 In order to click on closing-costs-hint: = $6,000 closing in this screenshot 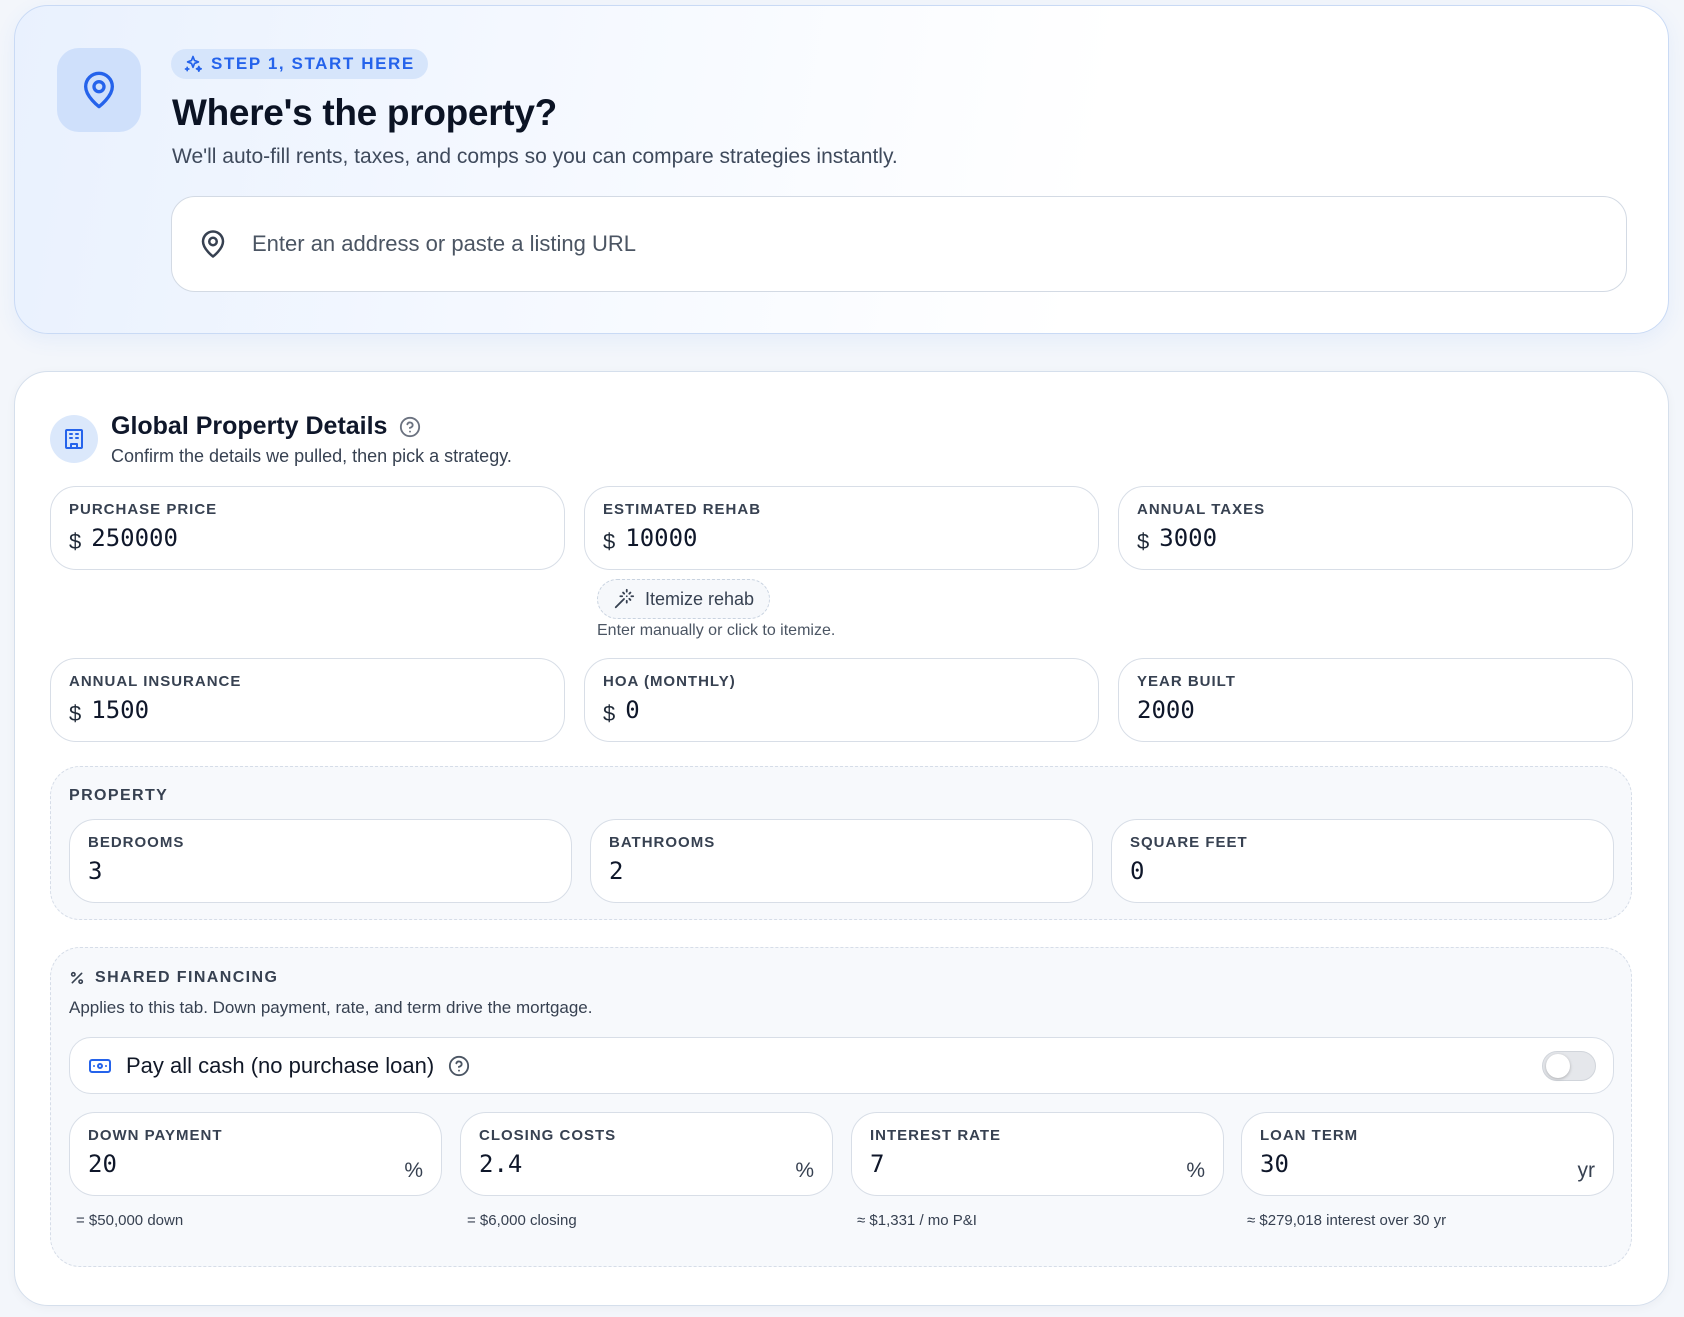, I will do `click(522, 1220)`.